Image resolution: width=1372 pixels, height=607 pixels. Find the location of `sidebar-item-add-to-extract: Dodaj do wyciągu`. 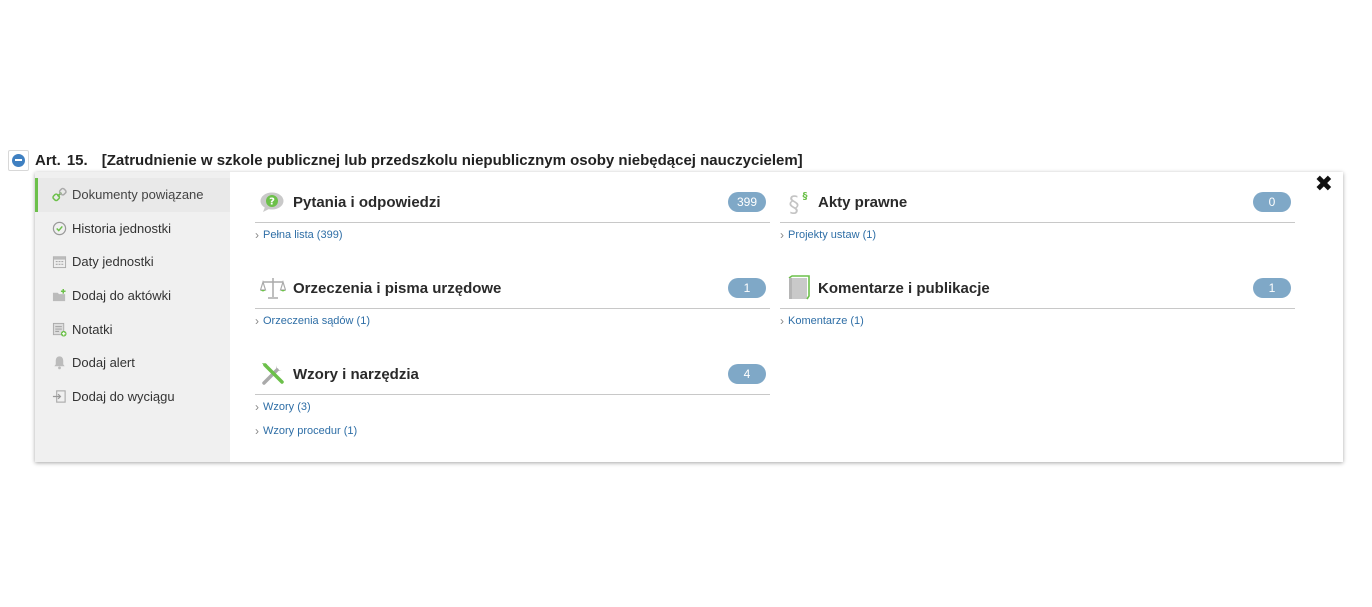

sidebar-item-add-to-extract: Dodaj do wyciągu is located at coordinates (132, 397).